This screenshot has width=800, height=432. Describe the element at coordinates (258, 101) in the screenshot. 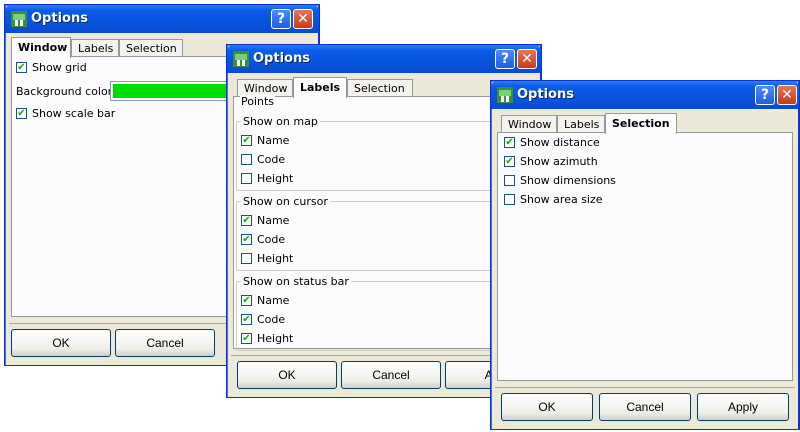

I see `points-label: Points` at that location.